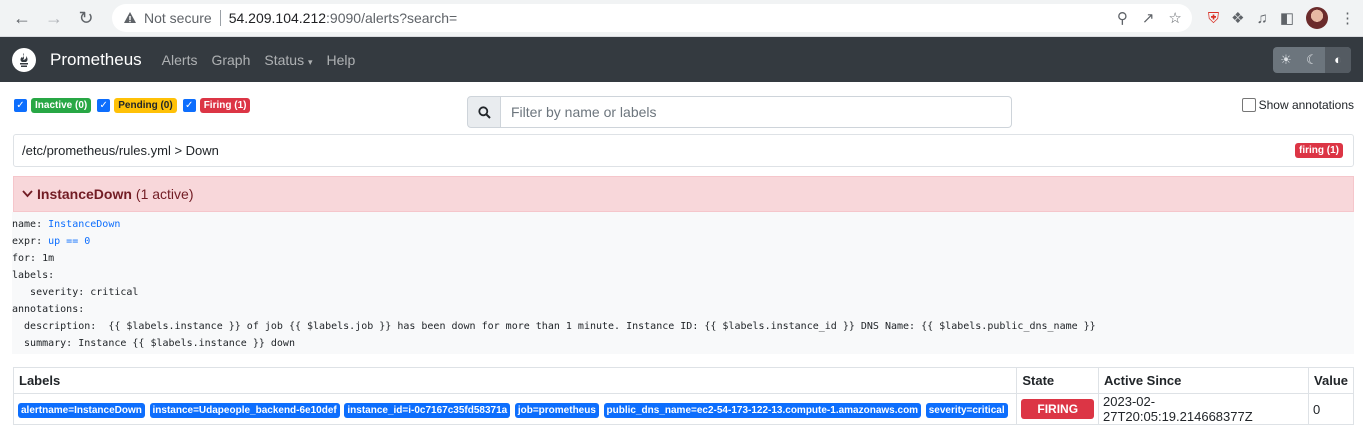 The width and height of the screenshot is (1363, 438). What do you see at coordinates (33, 275) in the screenshot?
I see `rule-labels-line: labels:` at bounding box center [33, 275].